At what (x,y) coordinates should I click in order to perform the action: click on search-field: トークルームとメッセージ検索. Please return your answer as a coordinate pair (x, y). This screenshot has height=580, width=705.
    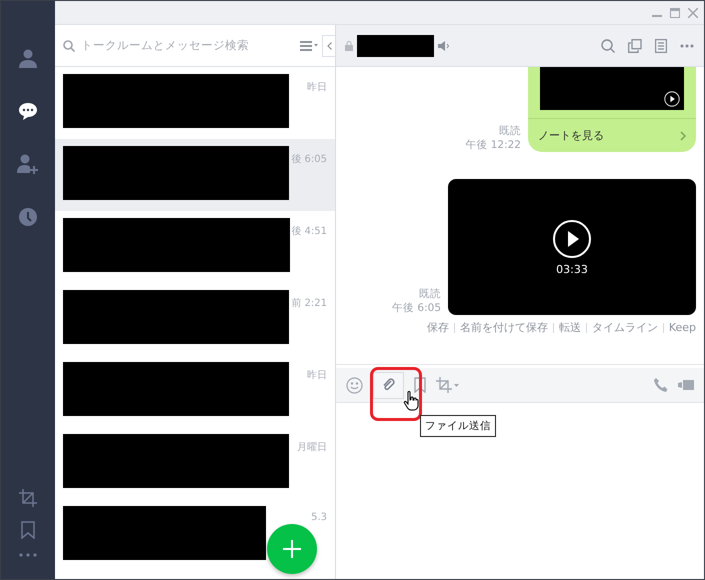
    Looking at the image, I should click on (187, 45).